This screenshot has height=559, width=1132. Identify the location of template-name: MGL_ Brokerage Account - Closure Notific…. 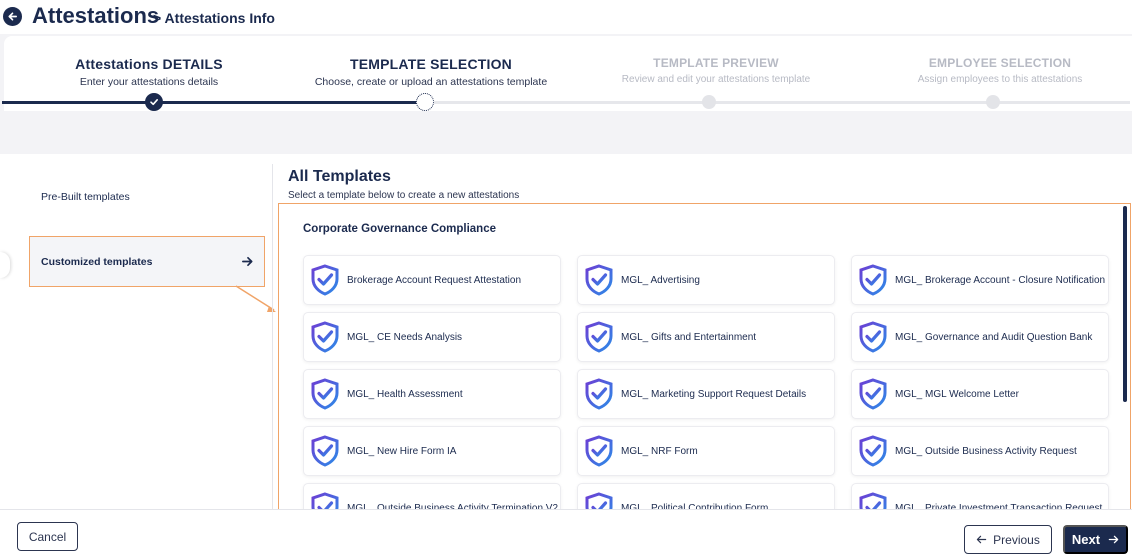
(1000, 280).